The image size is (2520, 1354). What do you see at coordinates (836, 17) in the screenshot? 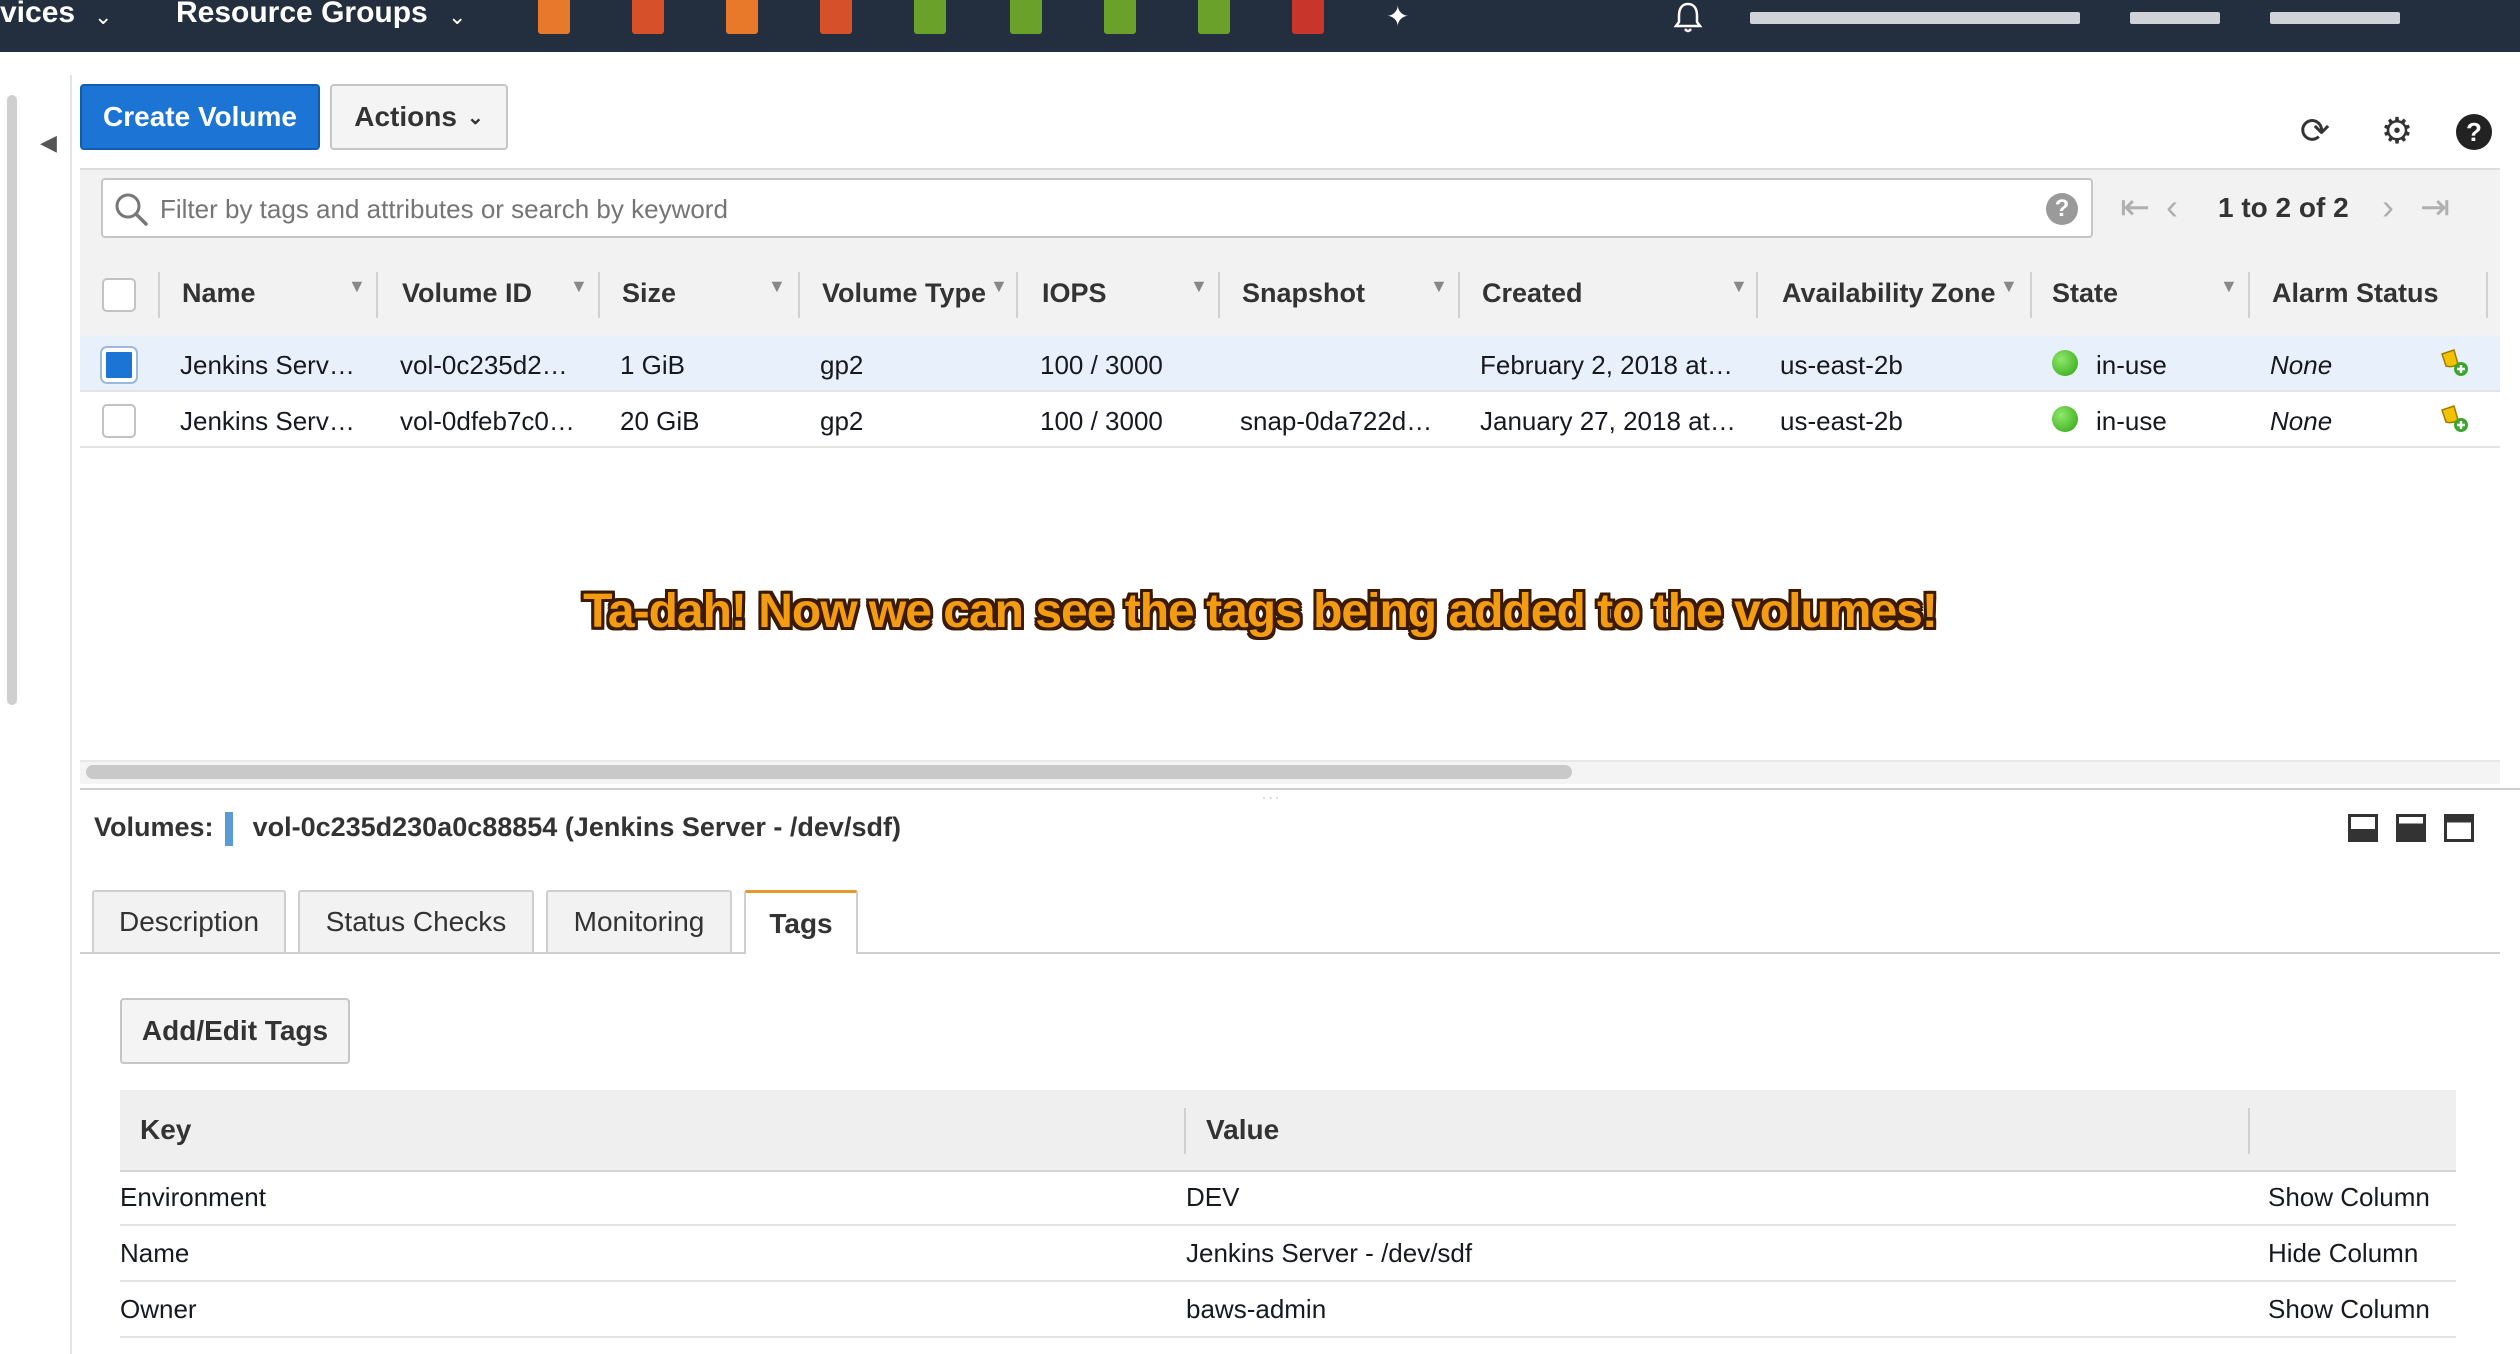
I see `elastic-beanstalk-service-icon` at bounding box center [836, 17].